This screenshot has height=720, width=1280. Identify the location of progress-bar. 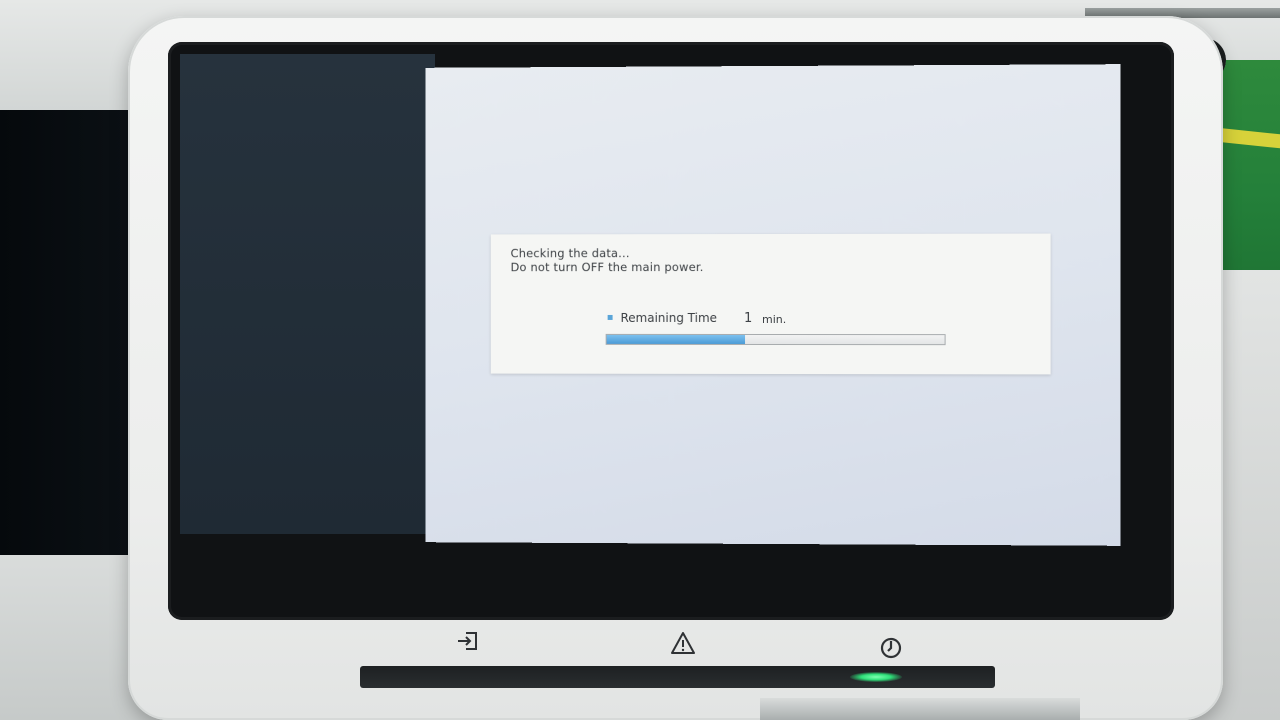
(776, 339).